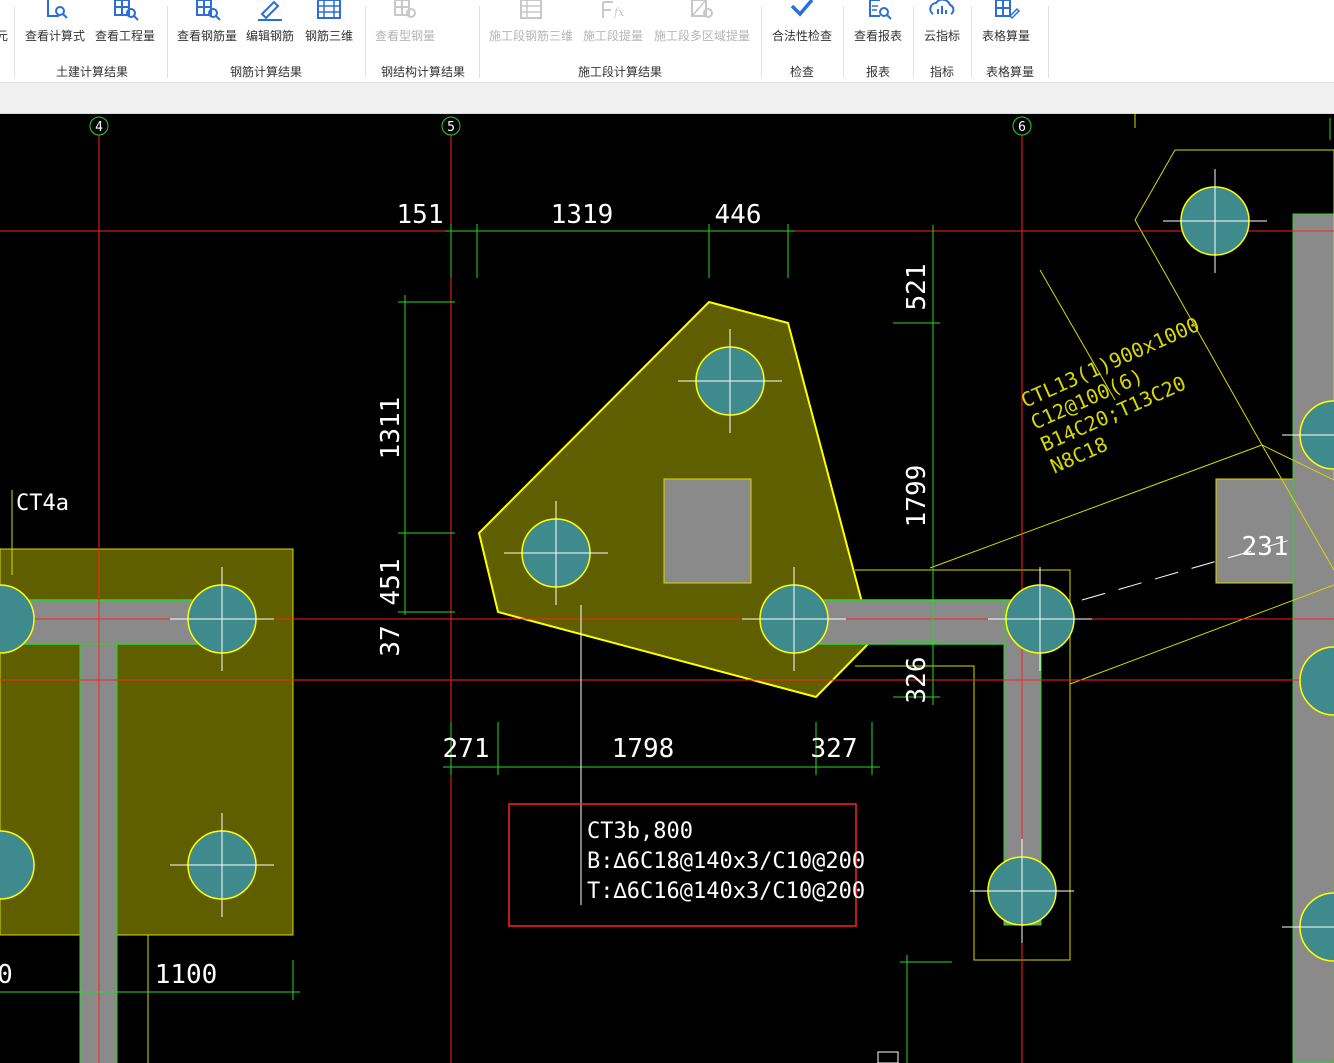 The image size is (1334, 1063). Describe the element at coordinates (186, 975) in the screenshot. I see `dim-text: 1100` at that location.